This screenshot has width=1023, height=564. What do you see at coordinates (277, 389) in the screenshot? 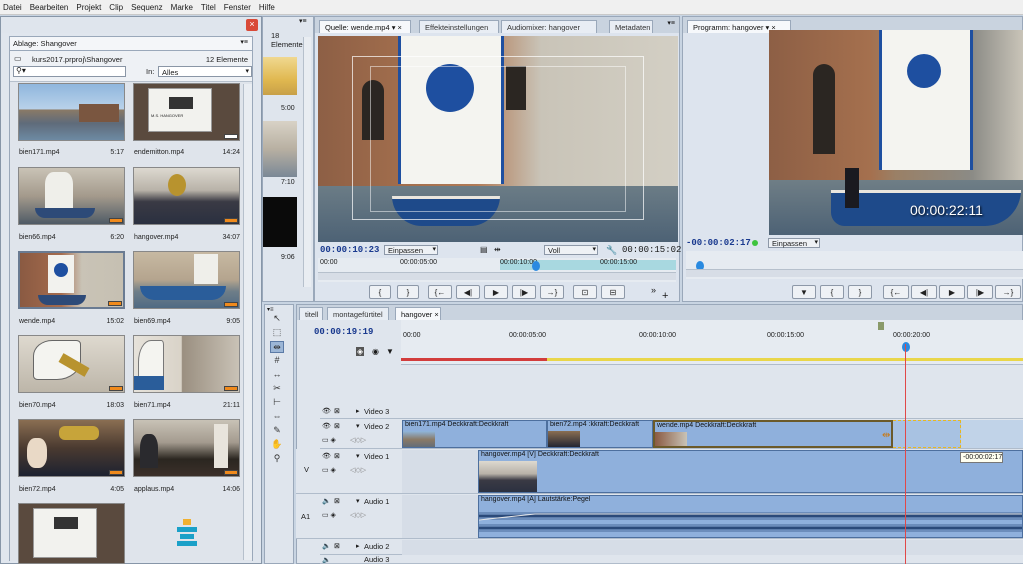
I see `razor-tool-icon: ✂` at bounding box center [277, 389].